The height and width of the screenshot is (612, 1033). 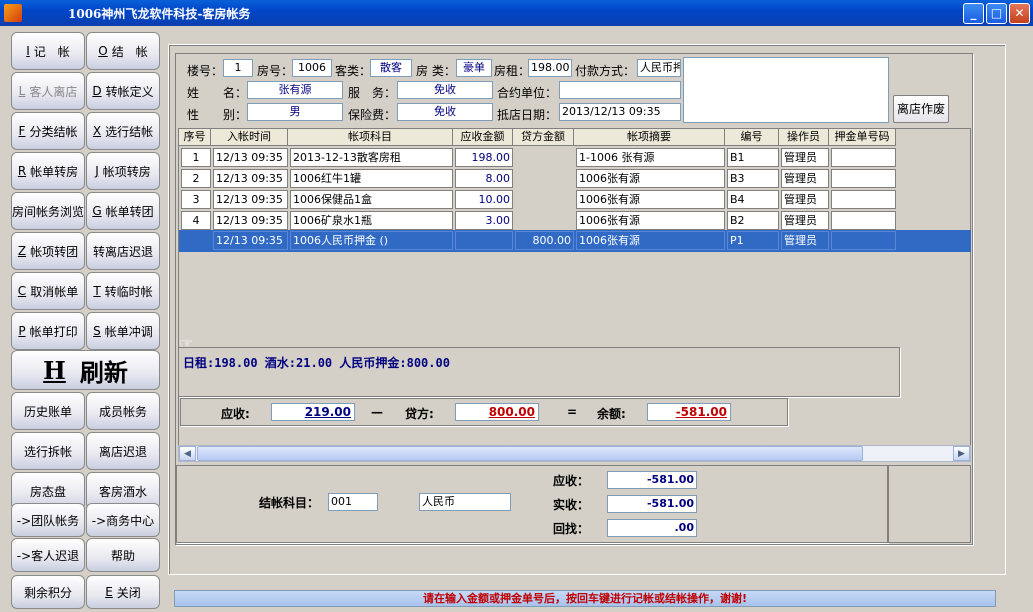 I want to click on table-cell: 1-1006 张有源, so click(x=650, y=157).